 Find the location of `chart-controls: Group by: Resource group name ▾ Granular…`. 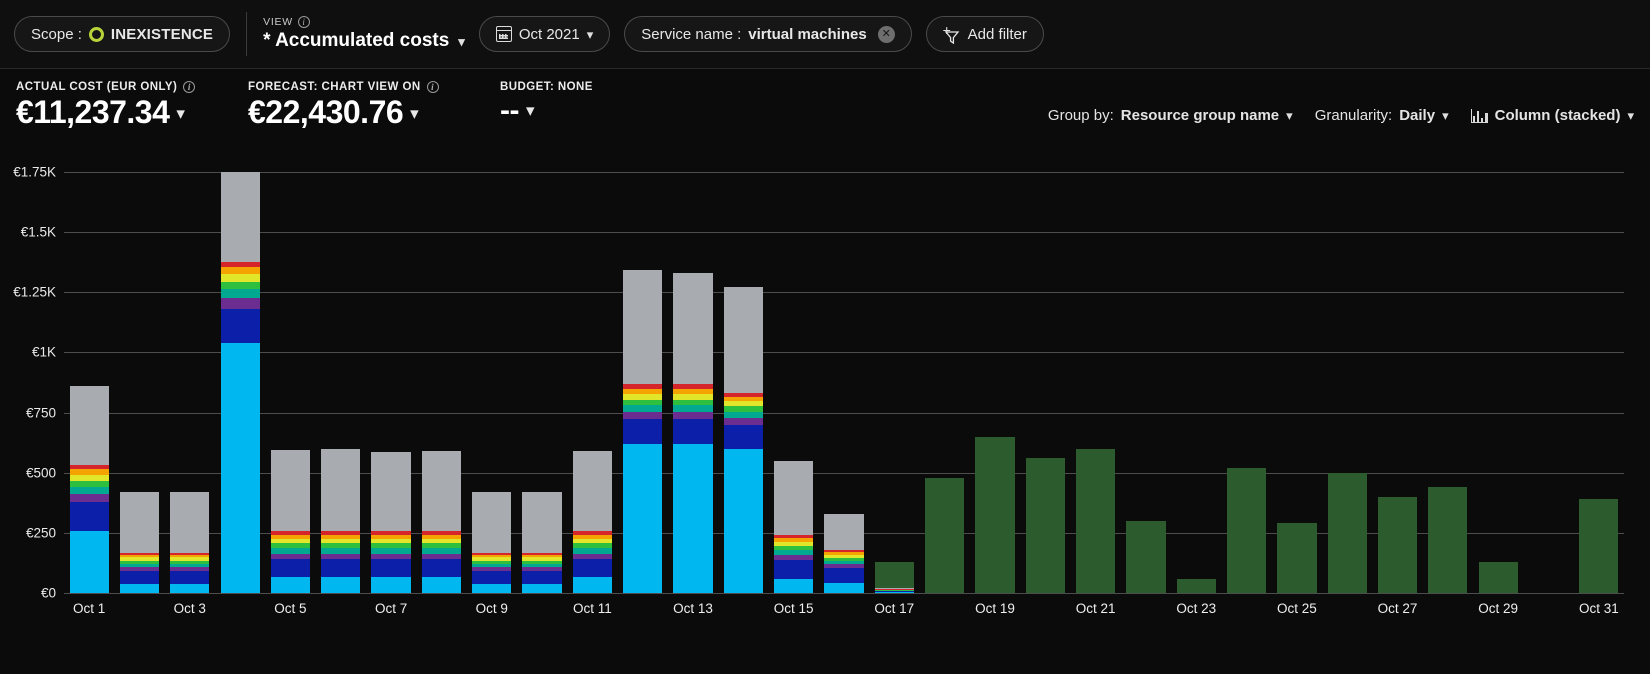

chart-controls: Group by: Resource group name ▾ Granular… is located at coordinates (1341, 115).